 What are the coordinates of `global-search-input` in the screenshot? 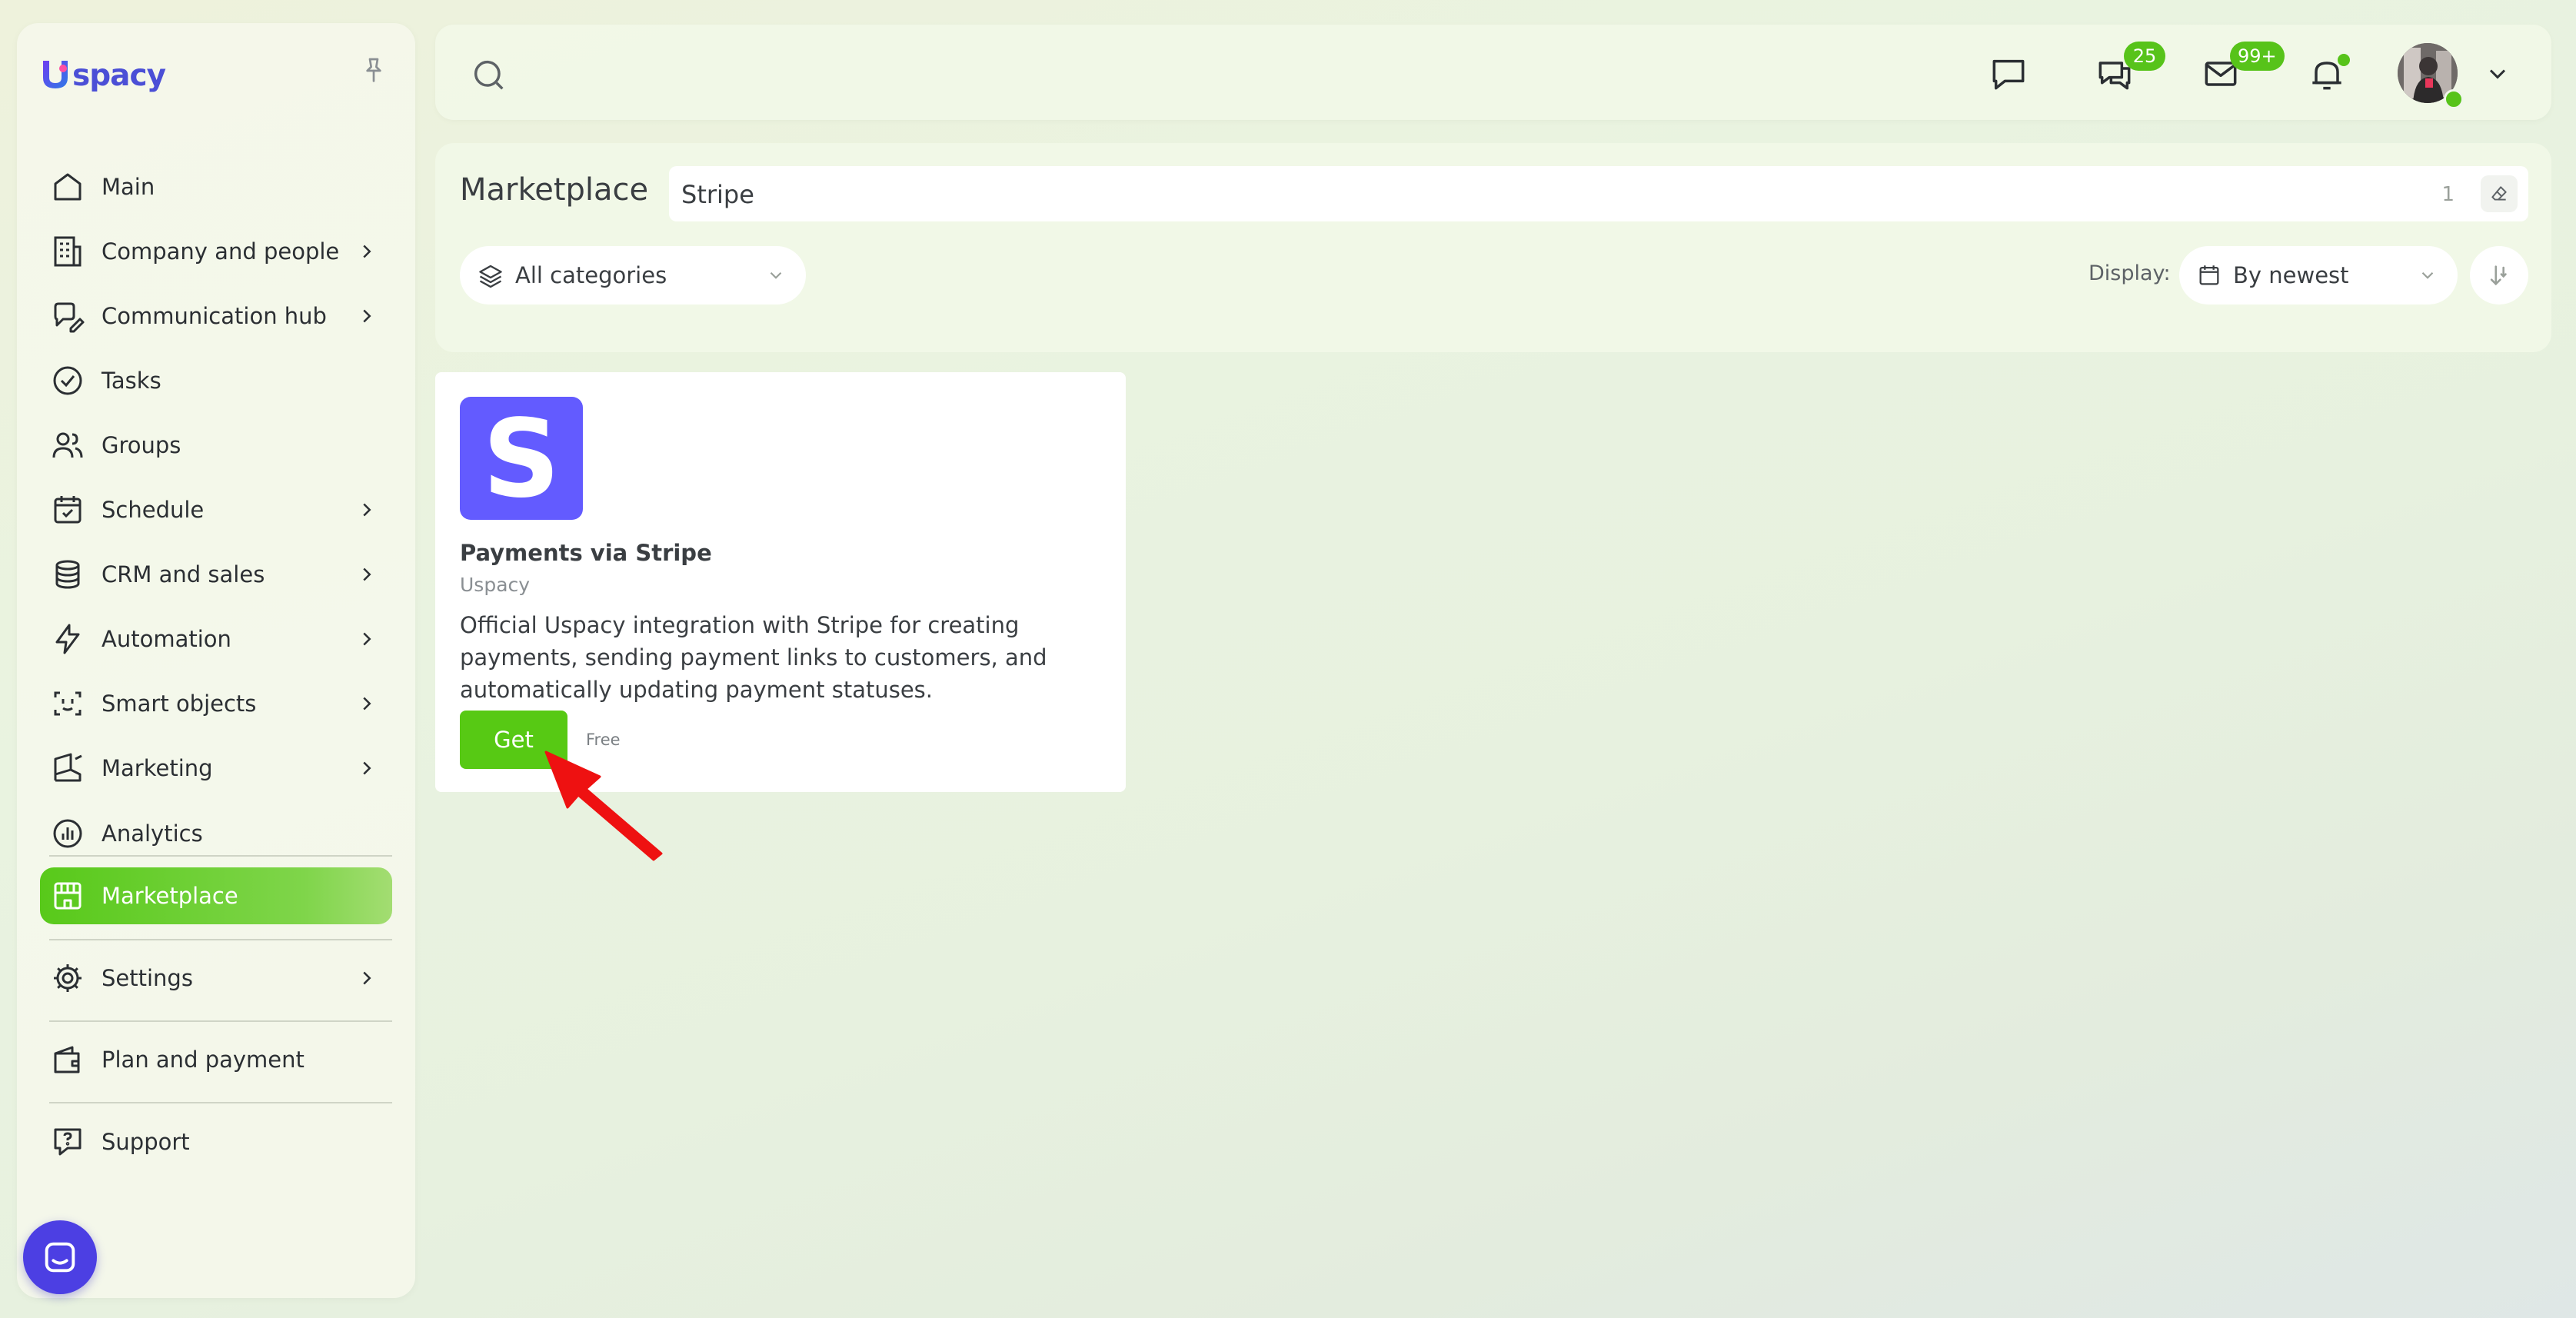 It's located at (1136, 75).